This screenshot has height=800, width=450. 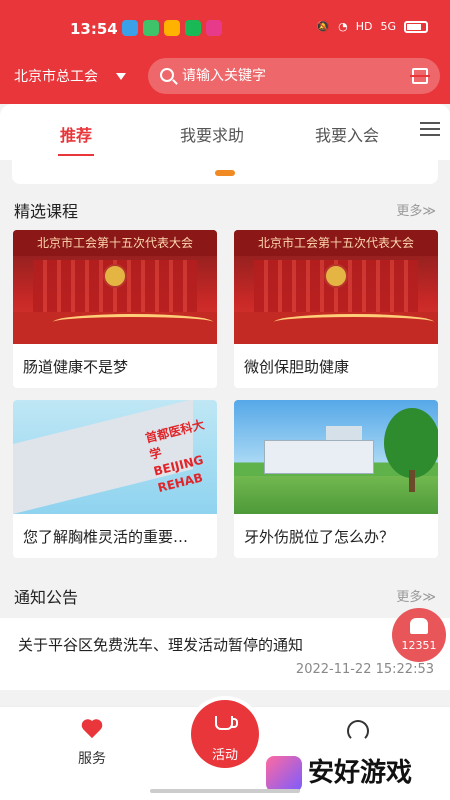 What do you see at coordinates (319, 537) in the screenshot?
I see `course-title: 牙外伤脱位了怎么办？` at bounding box center [319, 537].